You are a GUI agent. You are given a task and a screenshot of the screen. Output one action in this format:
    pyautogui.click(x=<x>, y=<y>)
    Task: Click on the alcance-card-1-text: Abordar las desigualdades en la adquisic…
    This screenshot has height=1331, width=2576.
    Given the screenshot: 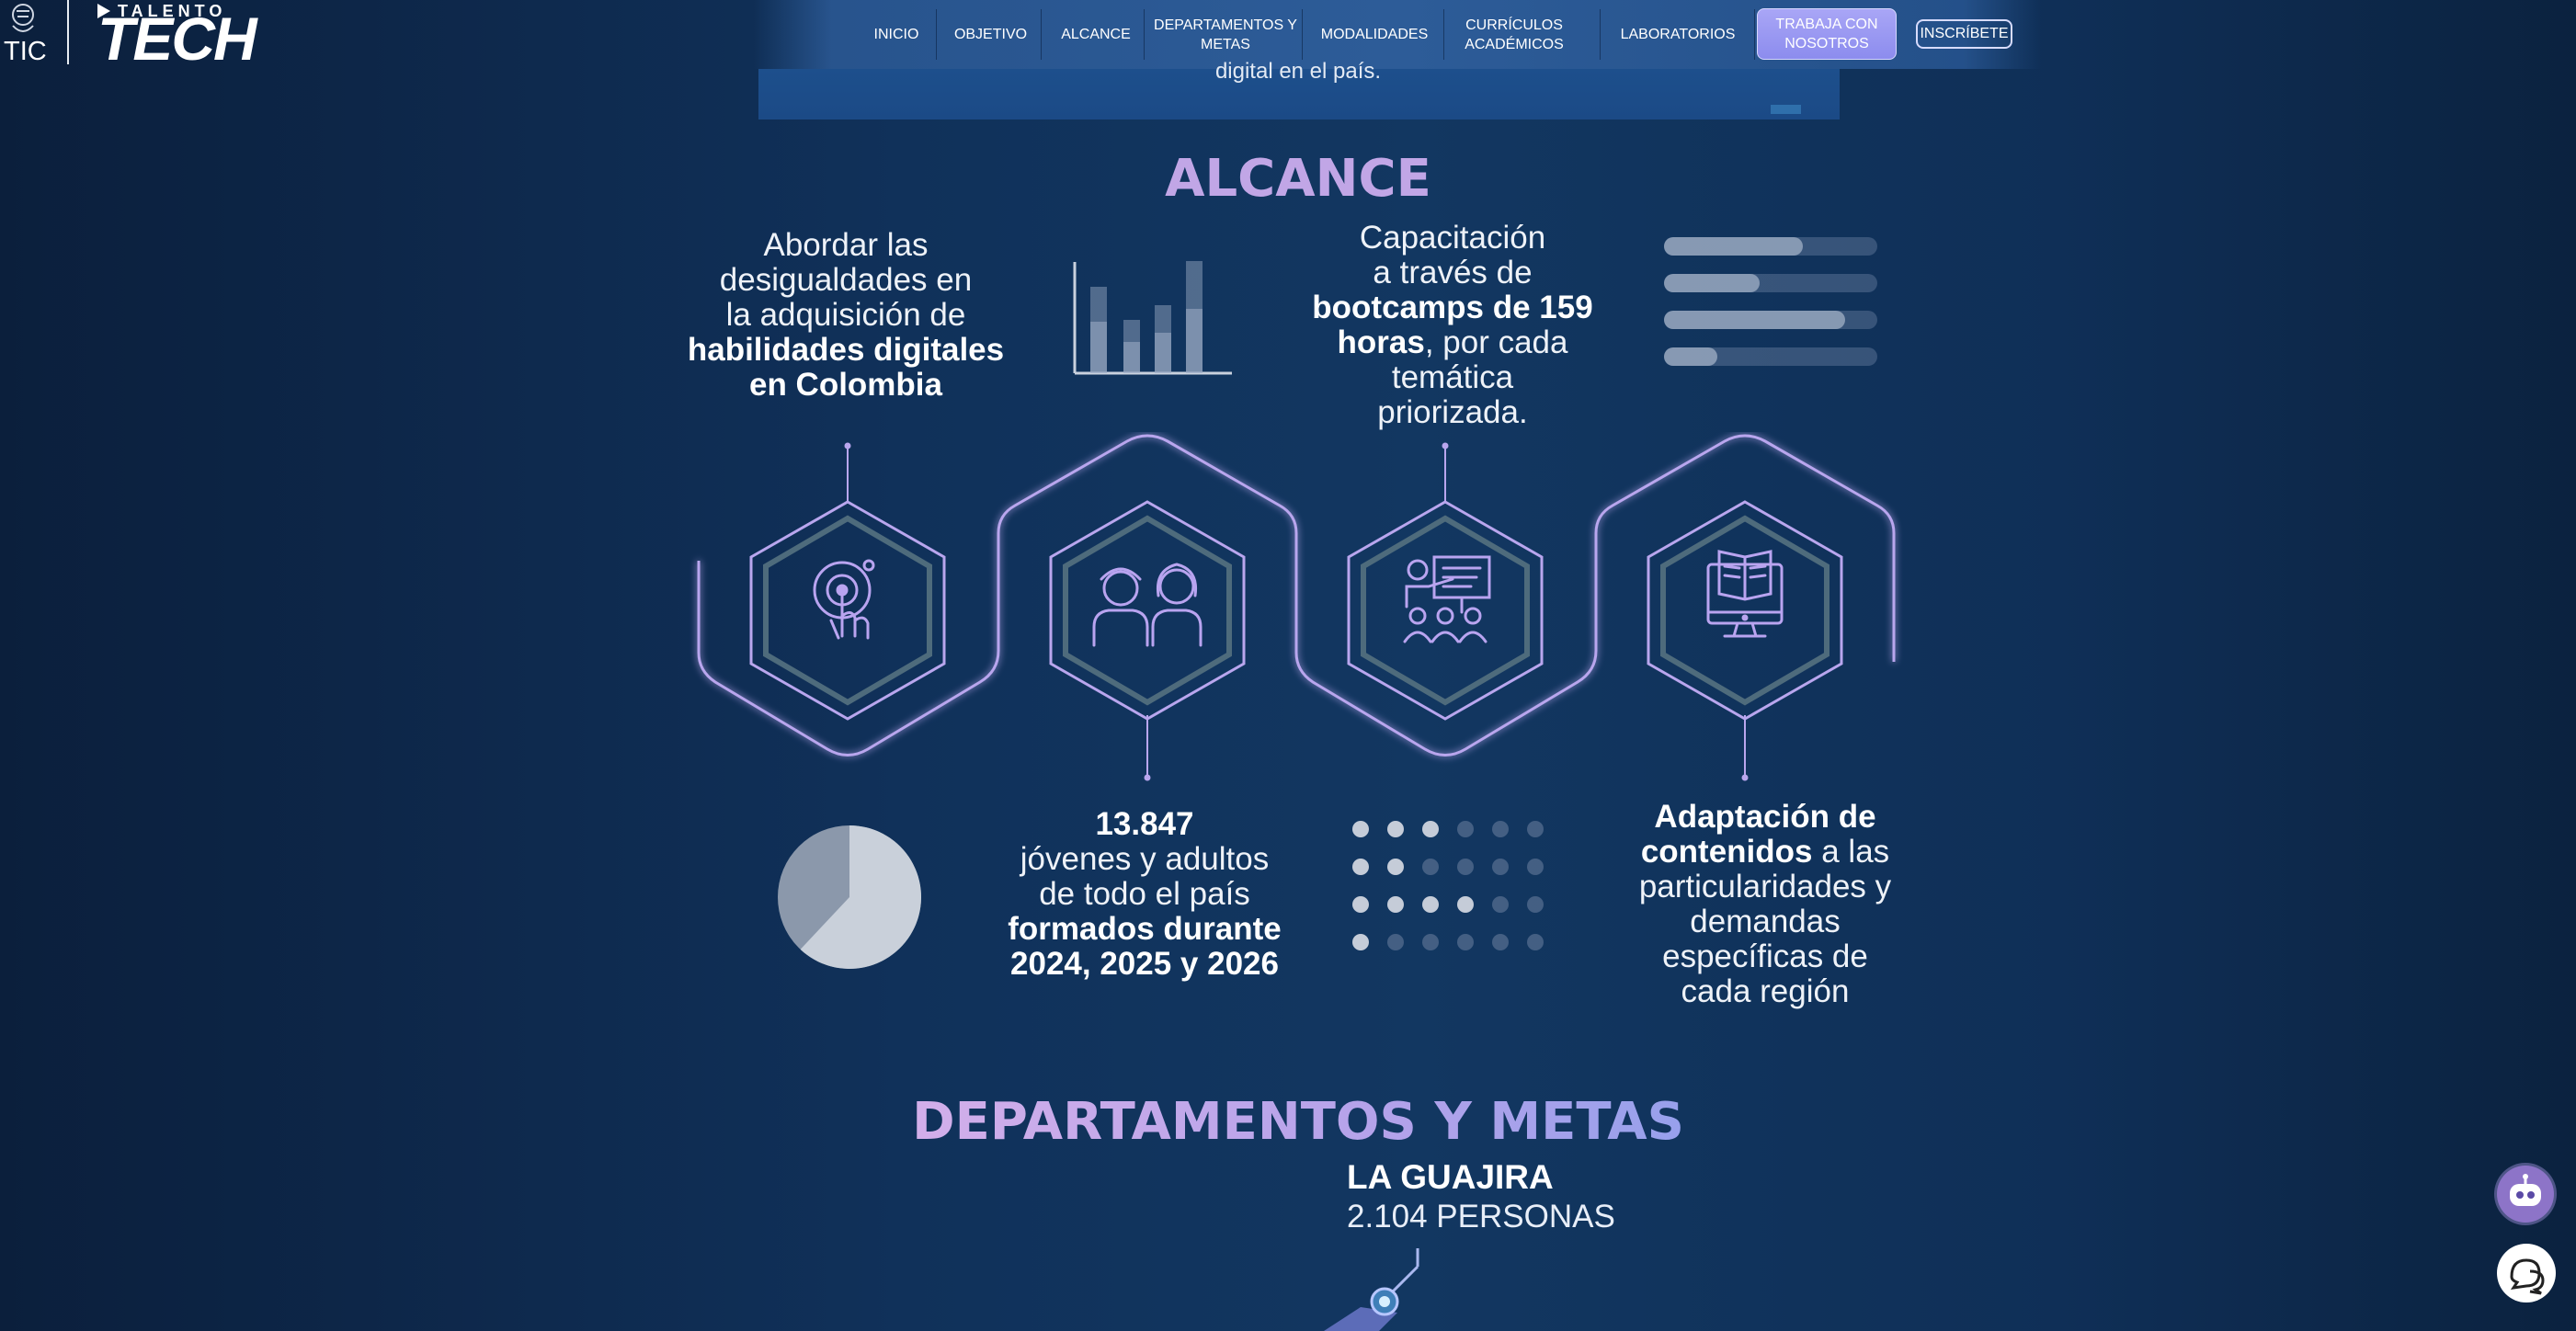 What is the action you would take?
    pyautogui.click(x=845, y=315)
    